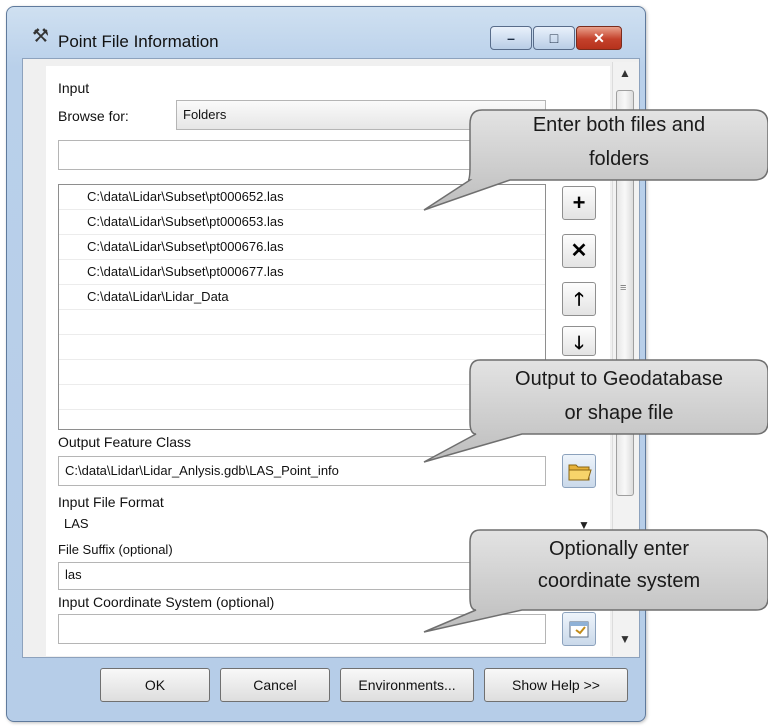  Describe the element at coordinates (619, 379) in the screenshot. I see `callout-output-line1: Output to Geodatabase` at that location.